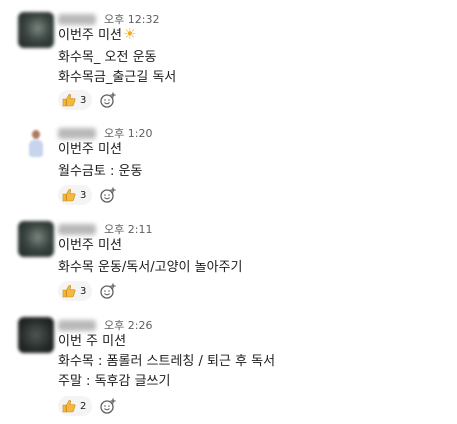 The image size is (457, 424). I want to click on reaction-count: 2, so click(83, 406).